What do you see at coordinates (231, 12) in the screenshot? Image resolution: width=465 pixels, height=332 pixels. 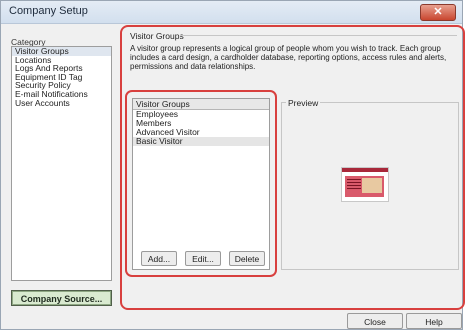 I see `title-bar: Company Setup ✕` at bounding box center [231, 12].